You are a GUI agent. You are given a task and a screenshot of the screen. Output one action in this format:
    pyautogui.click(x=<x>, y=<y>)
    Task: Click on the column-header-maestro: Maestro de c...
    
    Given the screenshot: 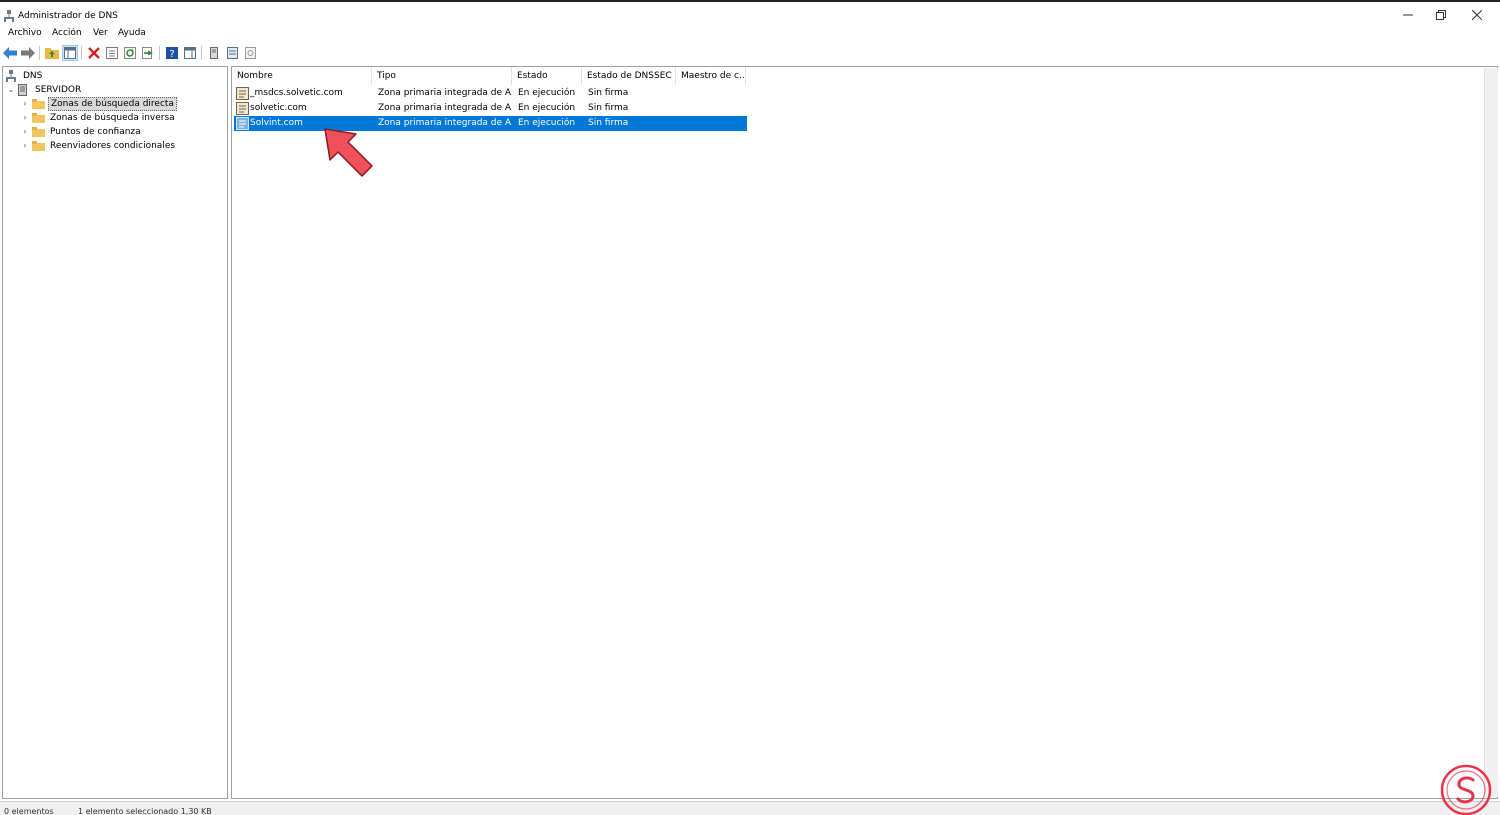 What is the action you would take?
    pyautogui.click(x=711, y=76)
    